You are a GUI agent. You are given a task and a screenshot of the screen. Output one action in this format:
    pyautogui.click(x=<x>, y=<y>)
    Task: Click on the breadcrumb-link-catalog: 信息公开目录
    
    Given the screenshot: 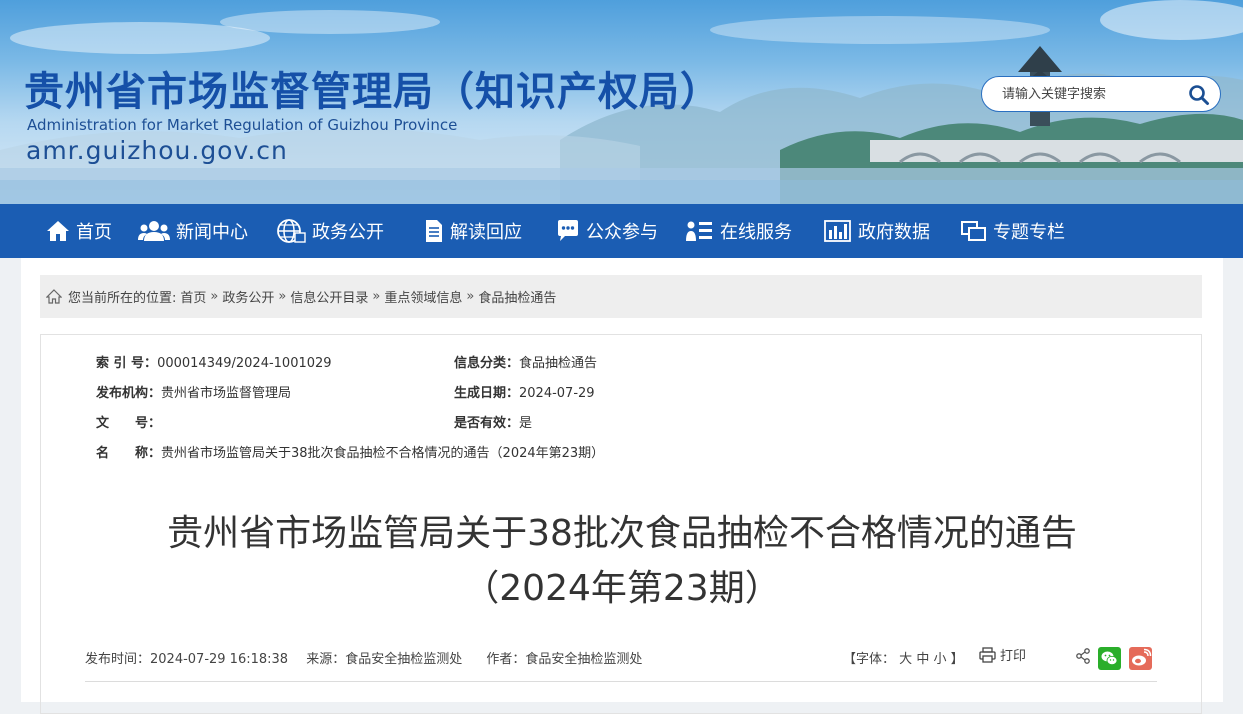 What is the action you would take?
    pyautogui.click(x=329, y=296)
    